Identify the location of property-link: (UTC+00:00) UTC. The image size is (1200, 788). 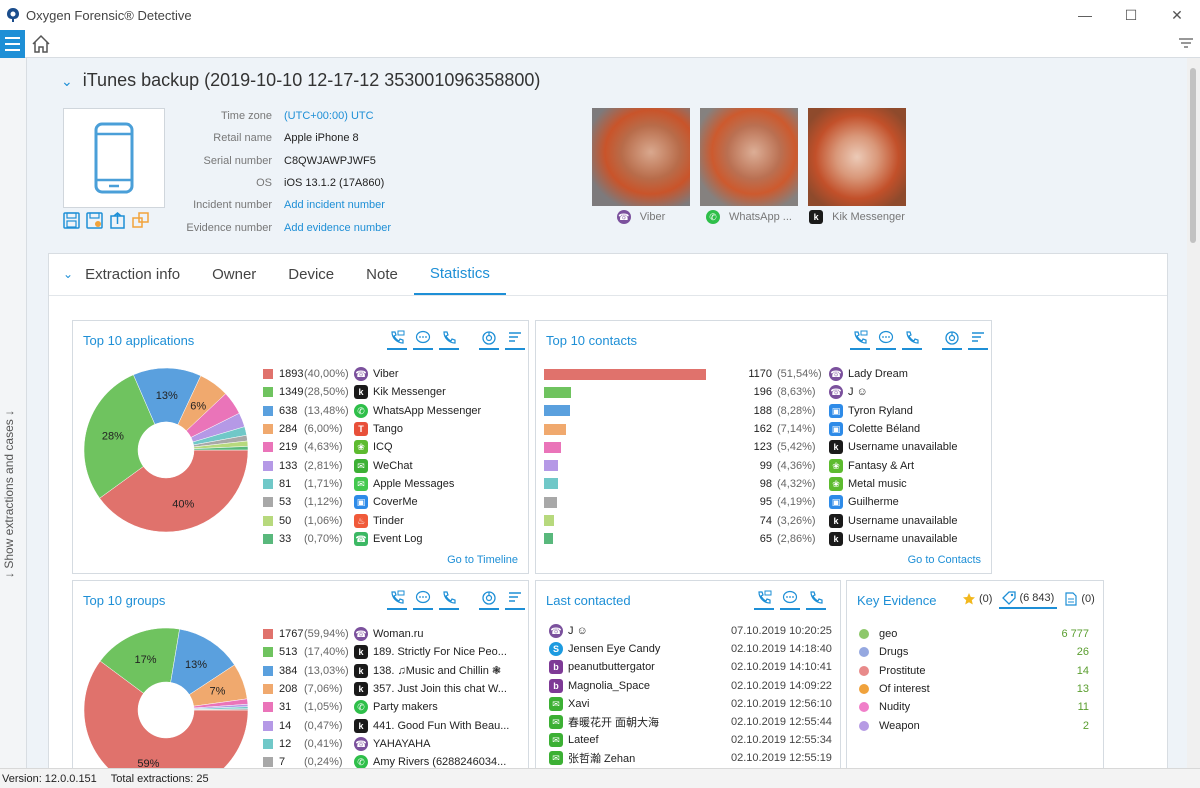
(329, 116).